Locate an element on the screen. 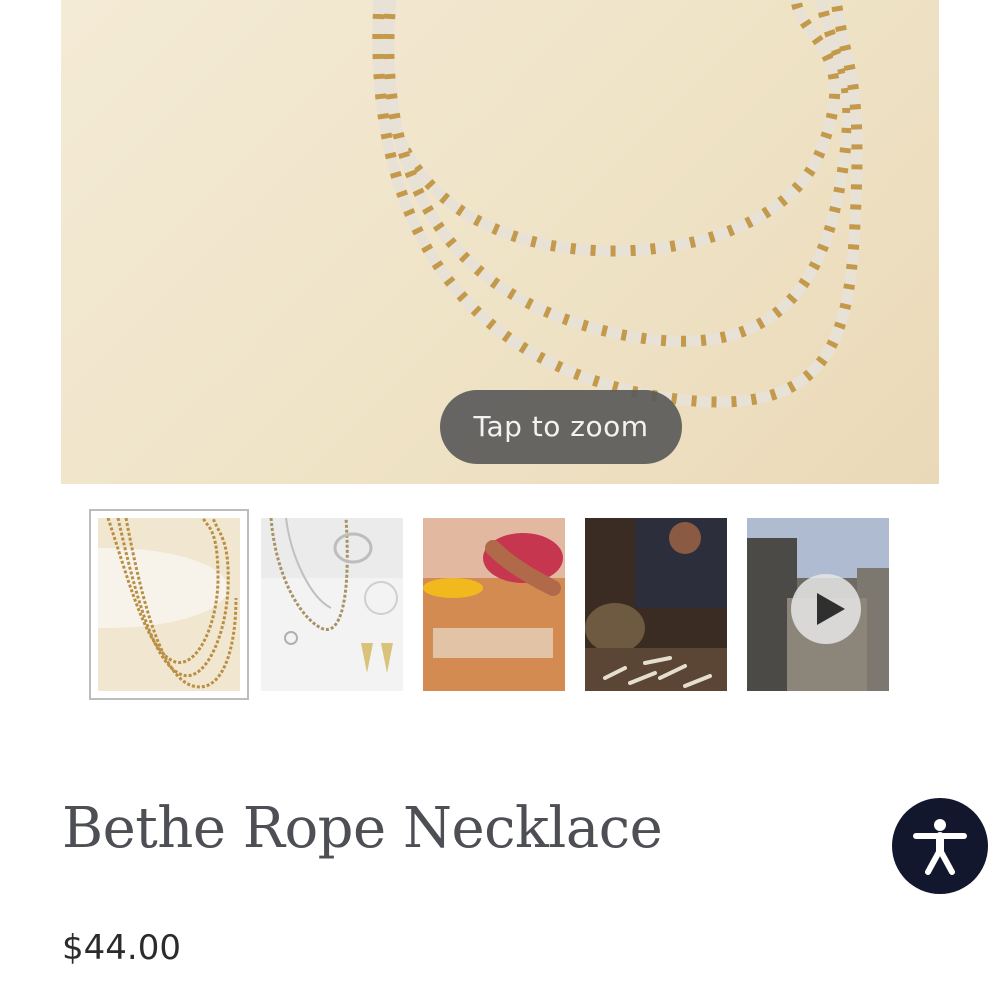 The width and height of the screenshot is (1000, 1000). thumbnail-artisan-hands is located at coordinates (494, 604).